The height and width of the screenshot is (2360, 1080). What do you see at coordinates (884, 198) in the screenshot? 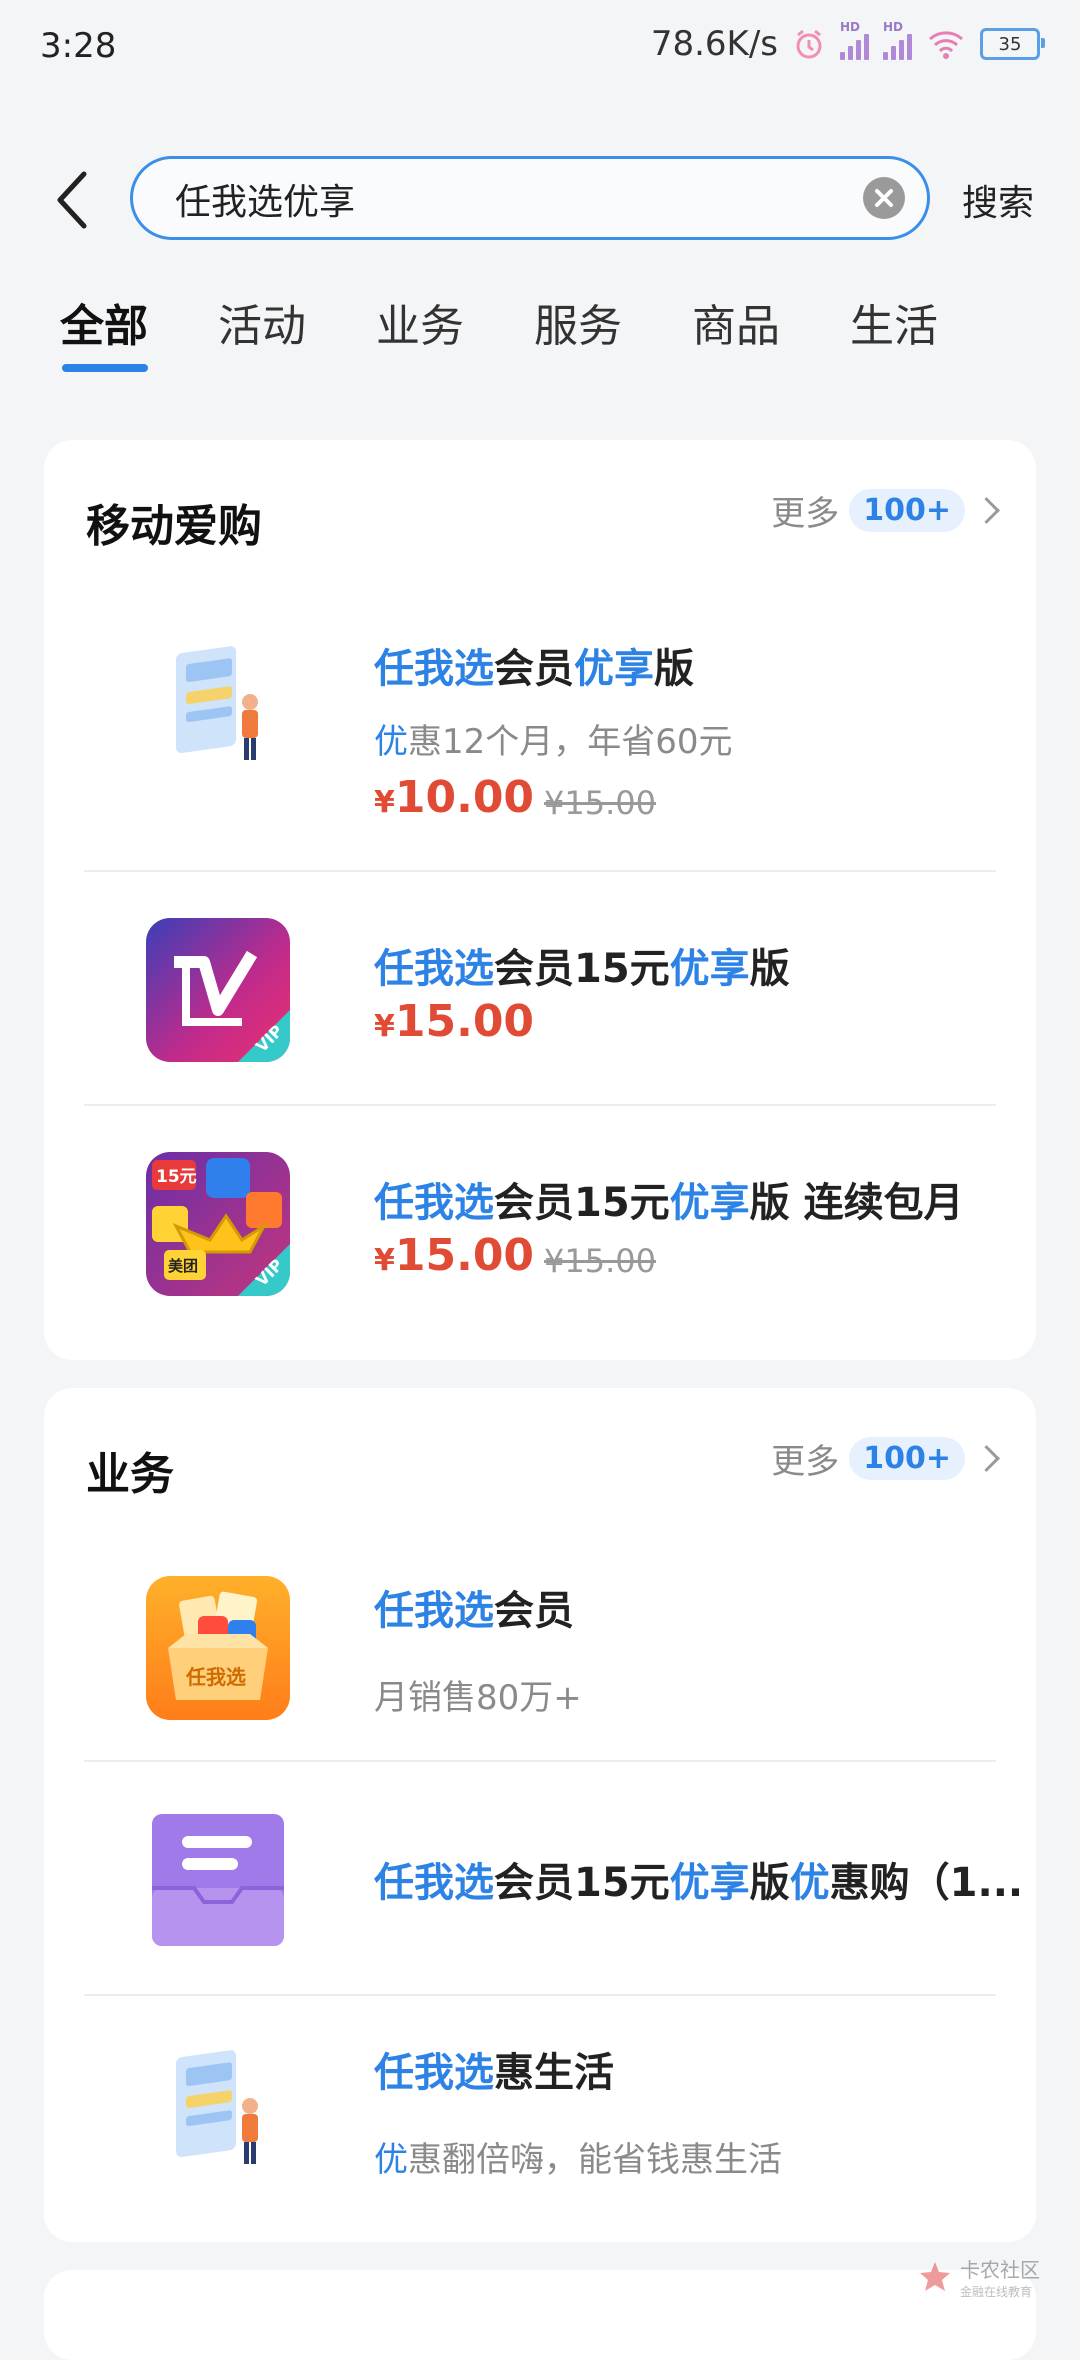
I see `clear-search-icon` at bounding box center [884, 198].